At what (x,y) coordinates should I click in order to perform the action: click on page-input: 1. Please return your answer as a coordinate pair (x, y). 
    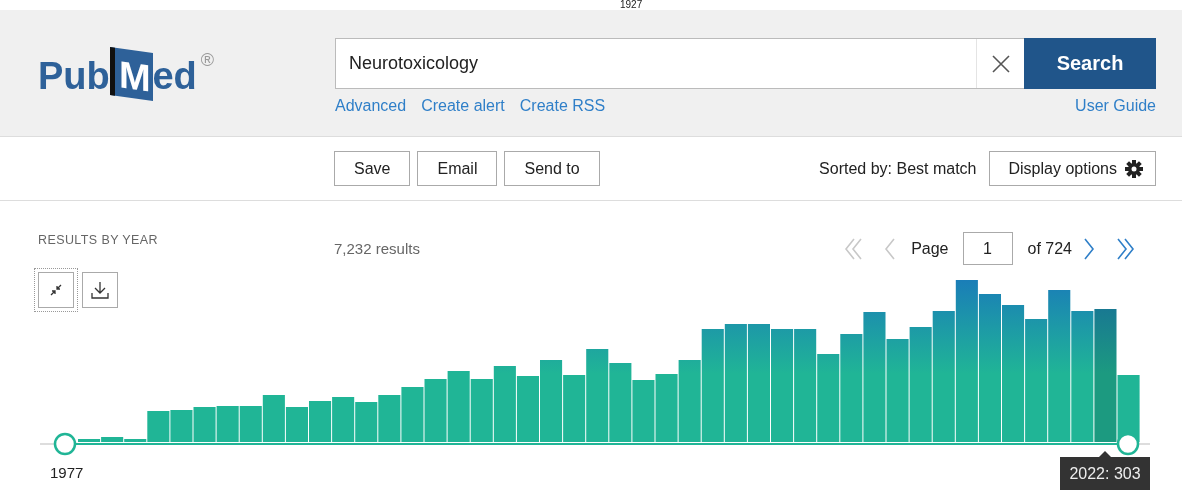
    Looking at the image, I should click on (987, 248).